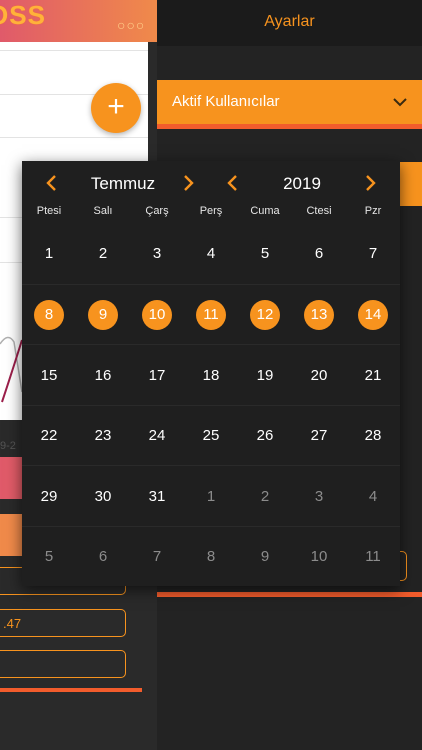  Describe the element at coordinates (12, 623) in the screenshot. I see `field-value: .47` at that location.